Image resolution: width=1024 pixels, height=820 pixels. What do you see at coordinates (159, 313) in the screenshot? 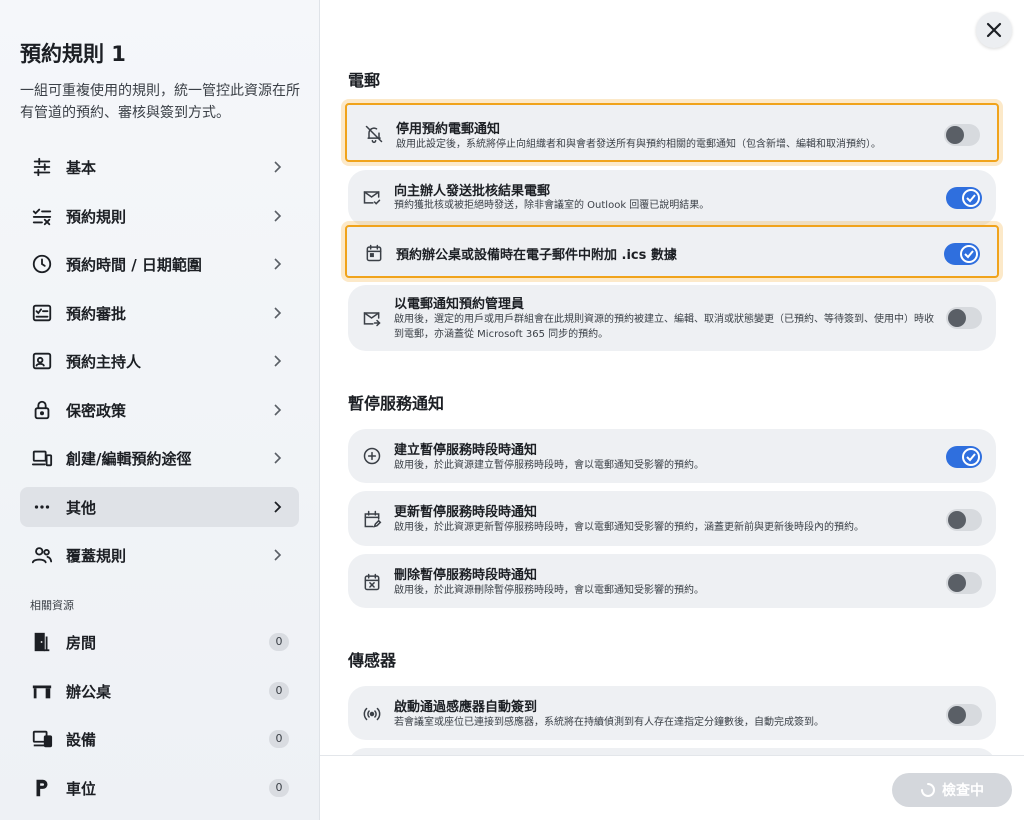
I see `sidebar-item-approval: 預約審批` at bounding box center [159, 313].